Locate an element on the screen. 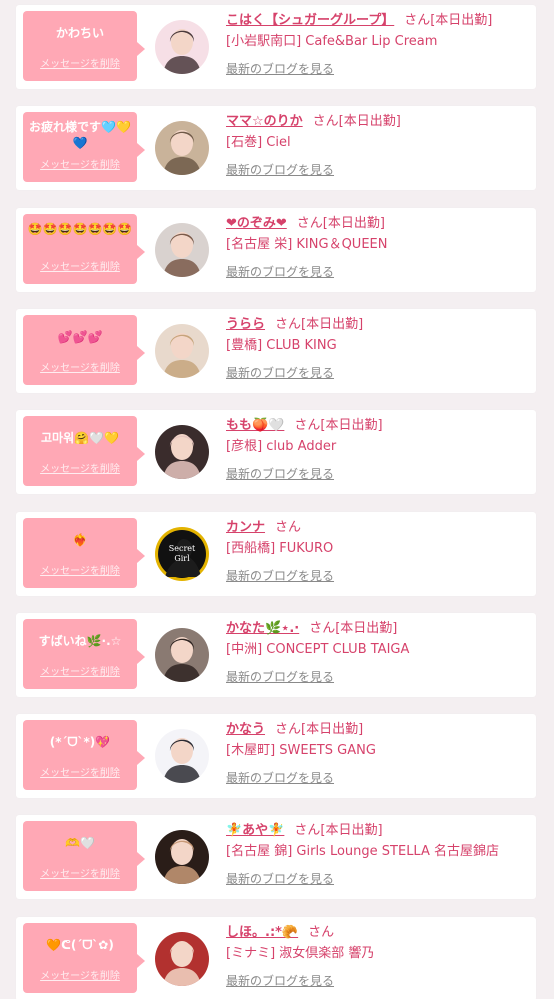  cast-name-link: かなた🌿⋆.· is located at coordinates (262, 628).